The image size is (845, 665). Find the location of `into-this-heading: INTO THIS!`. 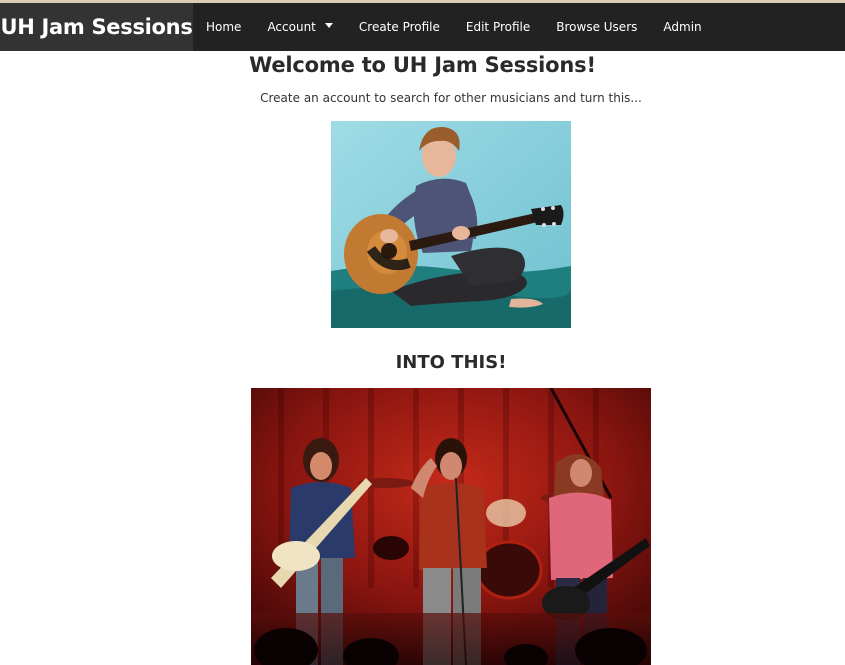

into-this-heading: INTO THIS! is located at coordinates (451, 362).